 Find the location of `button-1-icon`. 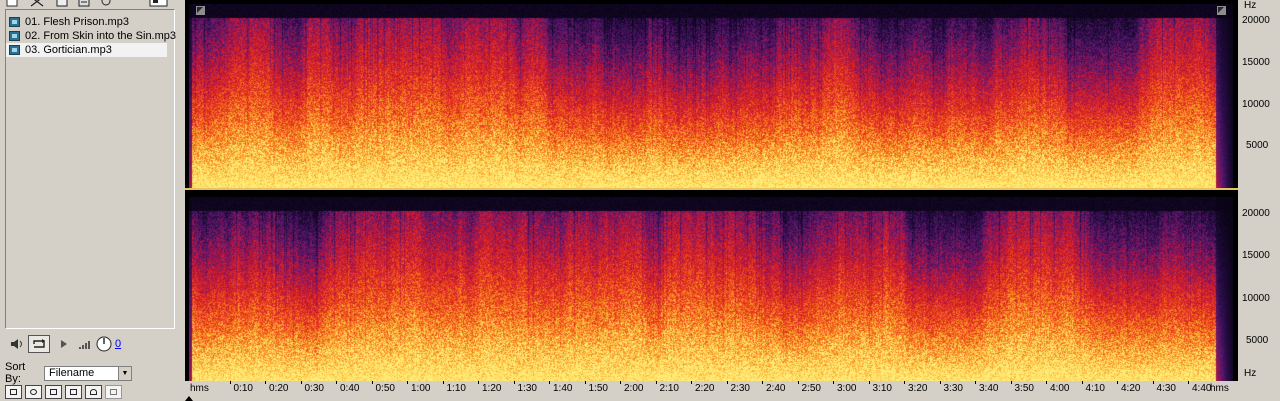

button-1-icon is located at coordinates (13, 392).